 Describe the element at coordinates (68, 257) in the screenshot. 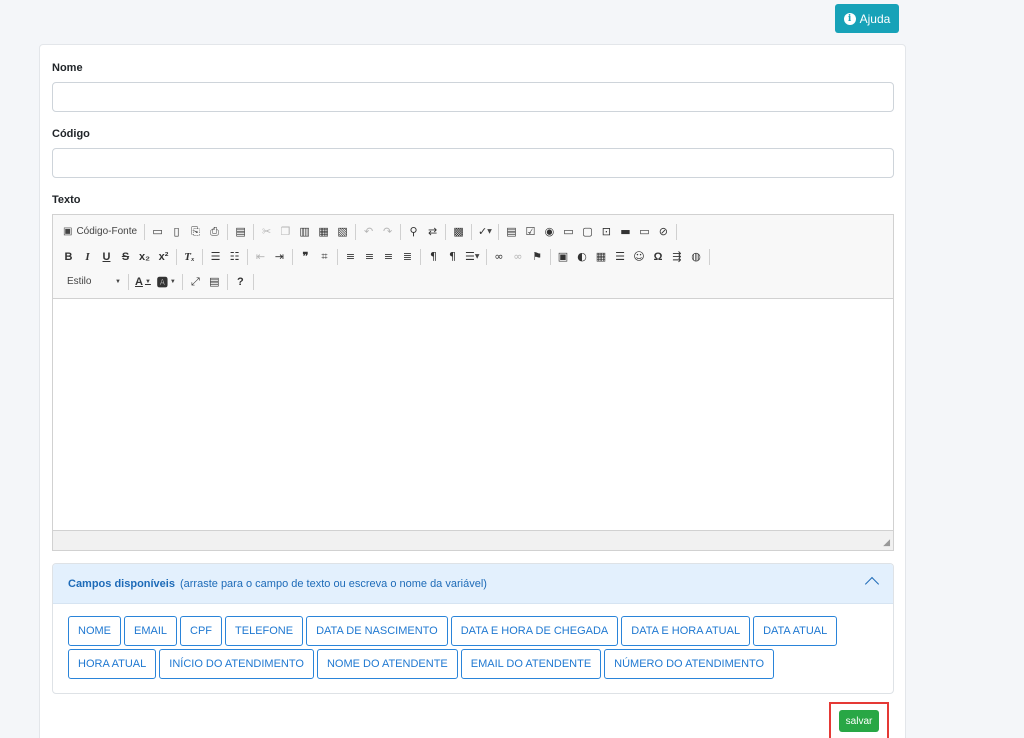

I see `bold-icon: B` at that location.